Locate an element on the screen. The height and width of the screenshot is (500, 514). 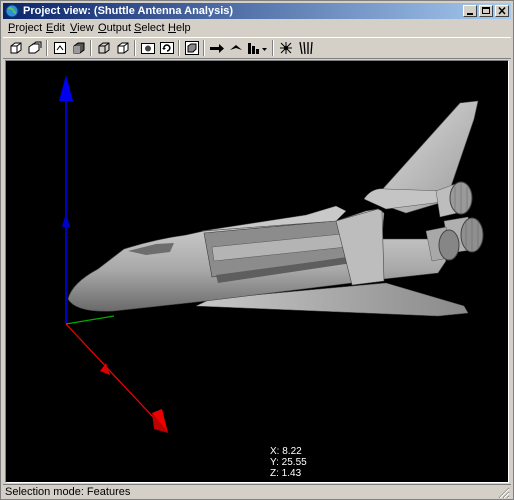
toolbar is located at coordinates (257, 48).